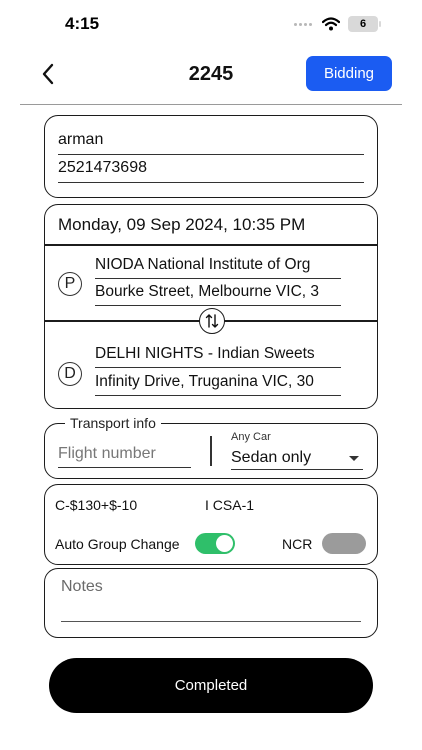 The height and width of the screenshot is (750, 422). What do you see at coordinates (211, 451) in the screenshot?
I see `transport-divider` at bounding box center [211, 451].